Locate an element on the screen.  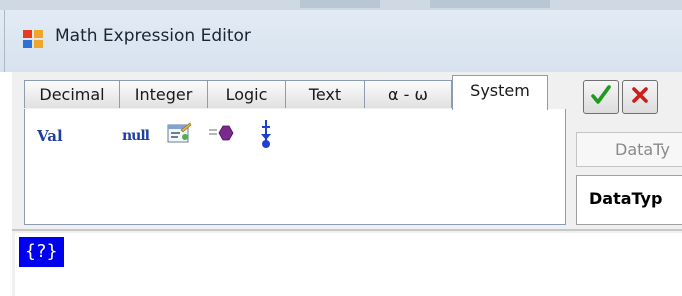
tab-logic: Logic is located at coordinates (246, 94).